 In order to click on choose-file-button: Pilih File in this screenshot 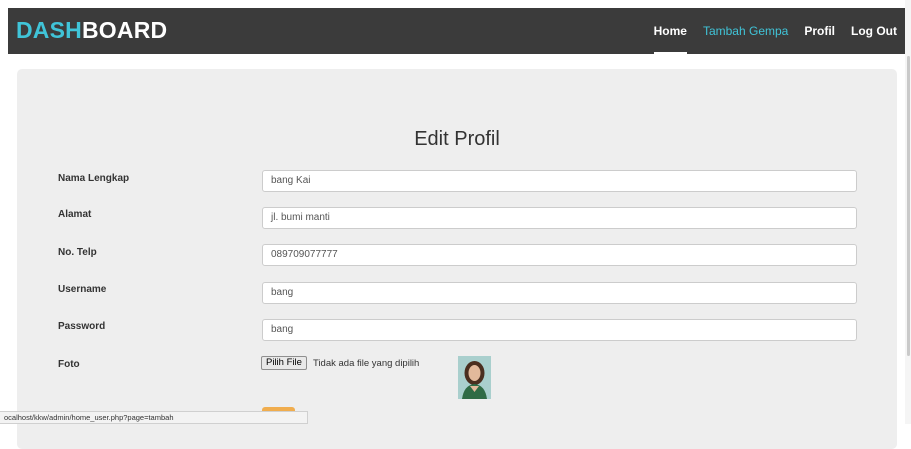, I will do `click(284, 363)`.